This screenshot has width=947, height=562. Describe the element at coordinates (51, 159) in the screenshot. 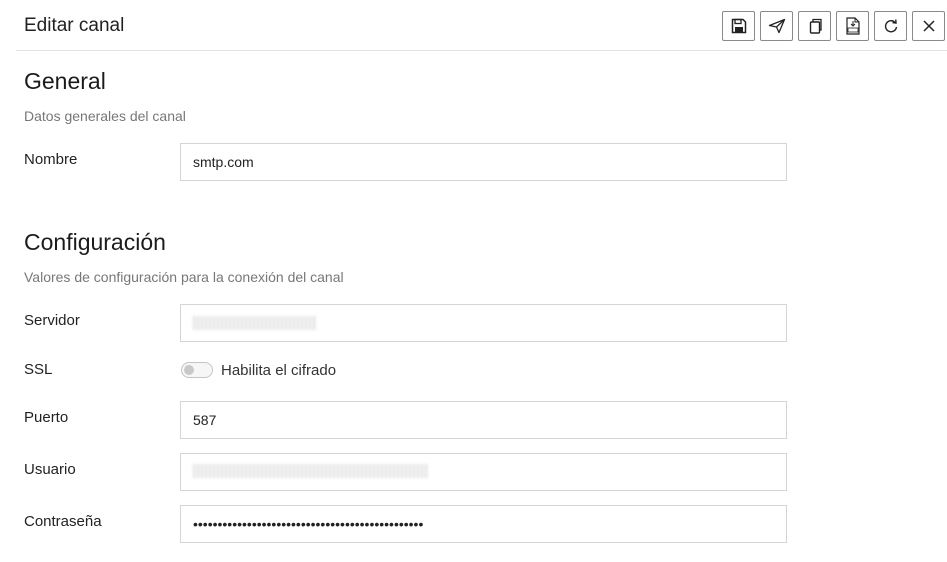

I see `nombre-label: Nombre` at that location.